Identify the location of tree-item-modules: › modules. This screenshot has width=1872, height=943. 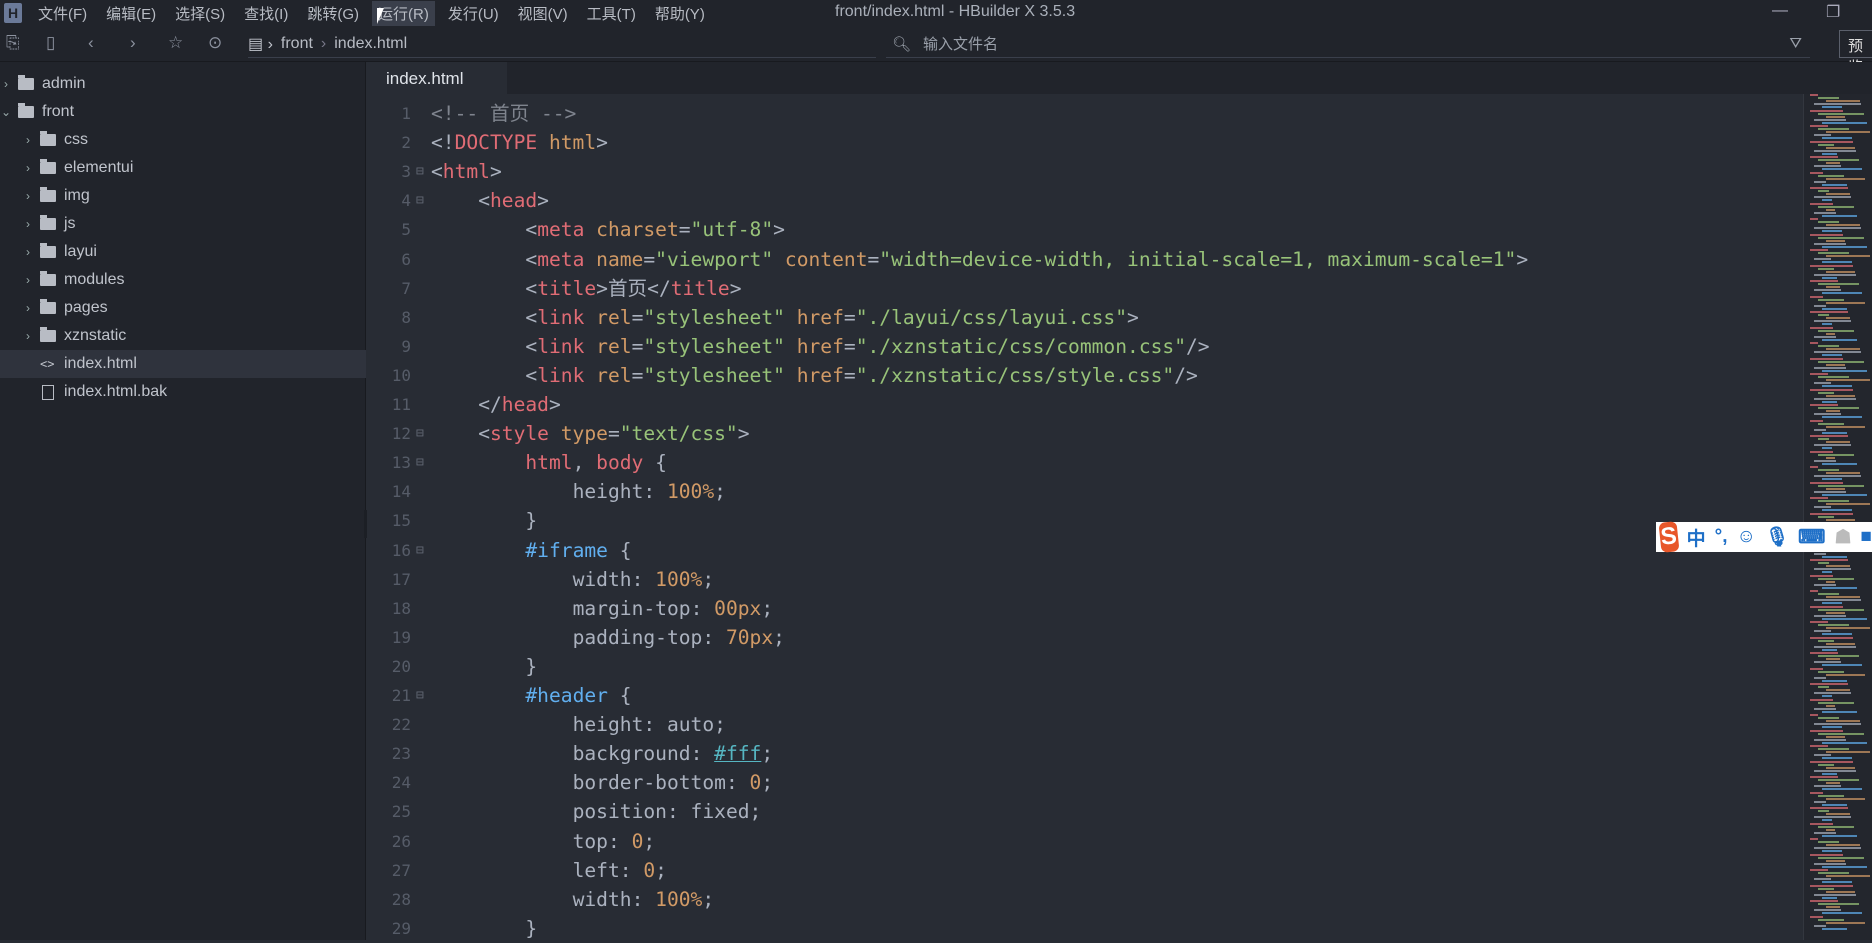
(183, 280).